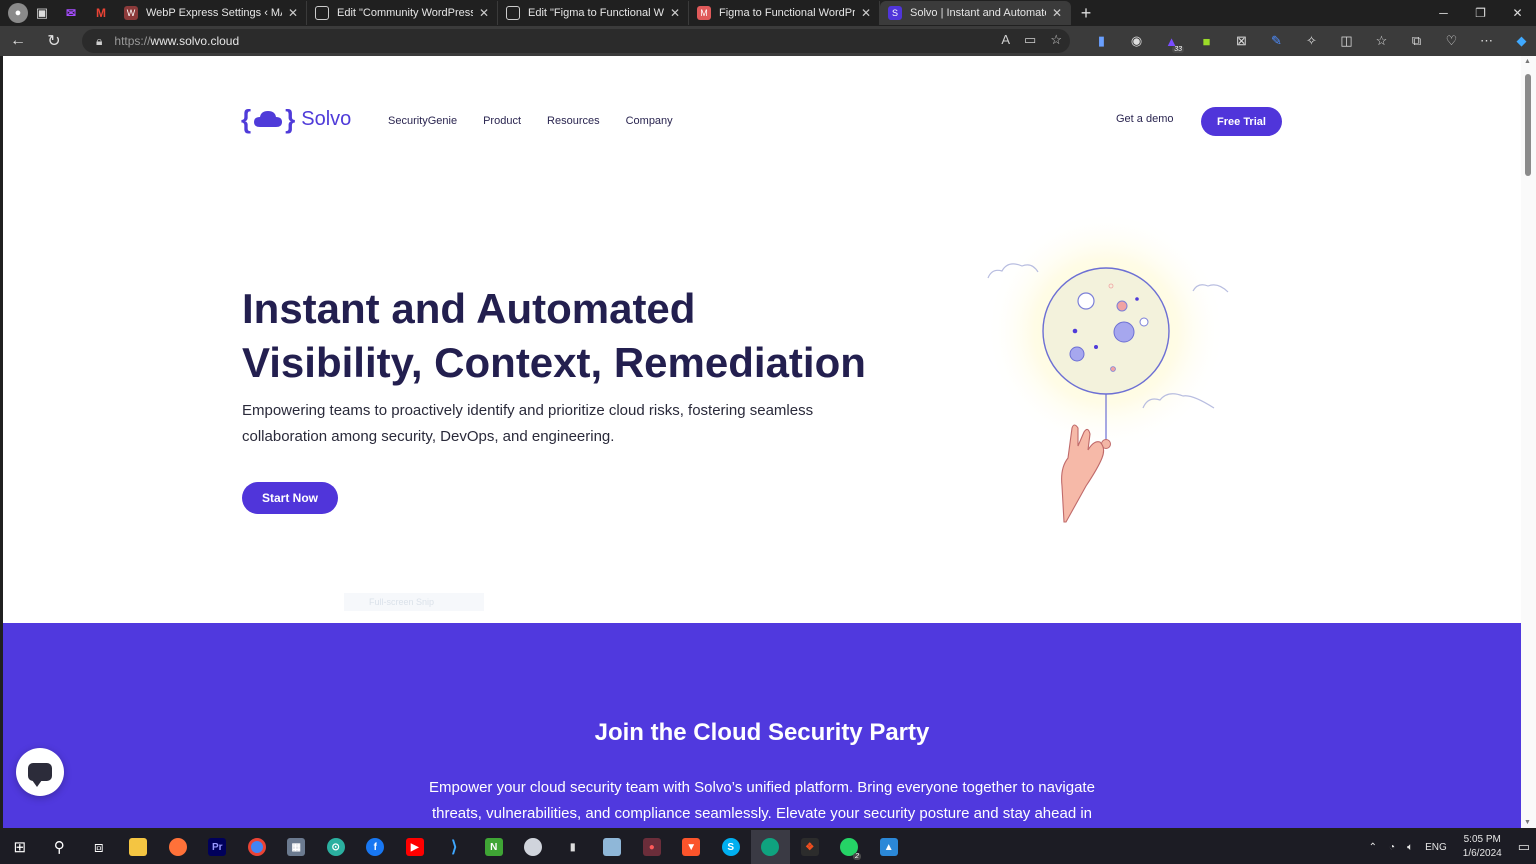 This screenshot has height=864, width=1536. What do you see at coordinates (322, 13) in the screenshot?
I see `document-favicon-icon` at bounding box center [322, 13].